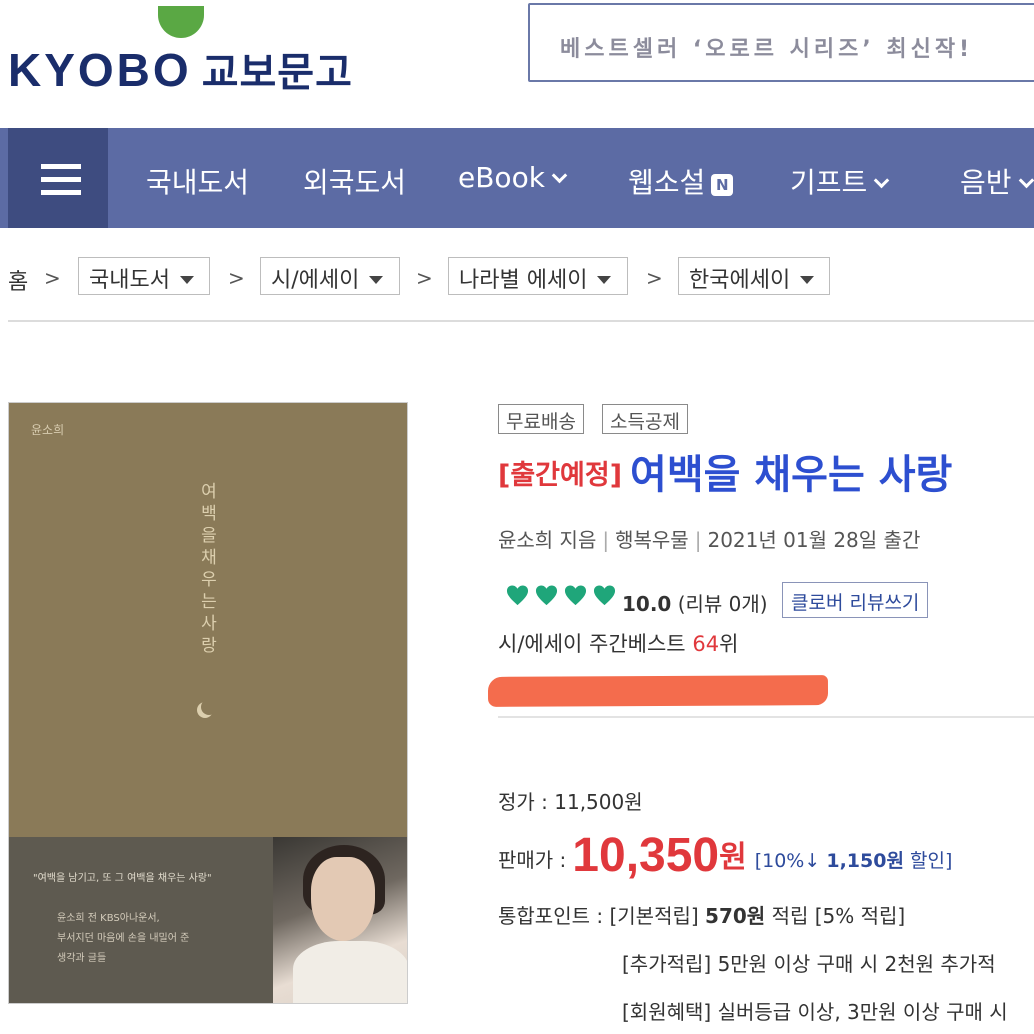 This screenshot has width=1034, height=1034. Describe the element at coordinates (209, 569) in the screenshot. I see `cover-title: 여백을 채우는 사랑` at that location.